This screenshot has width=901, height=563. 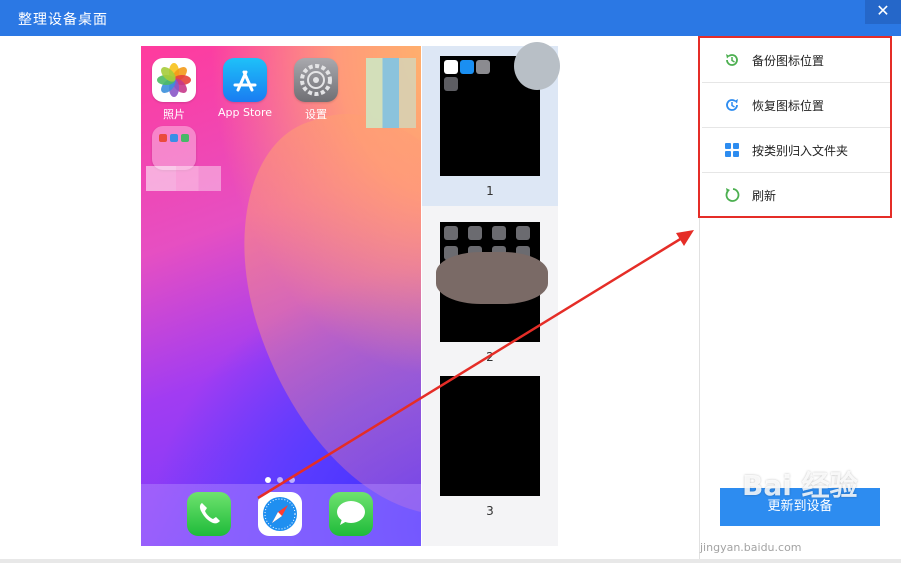 What do you see at coordinates (450, 561) in the screenshot?
I see `bottom-border` at bounding box center [450, 561].